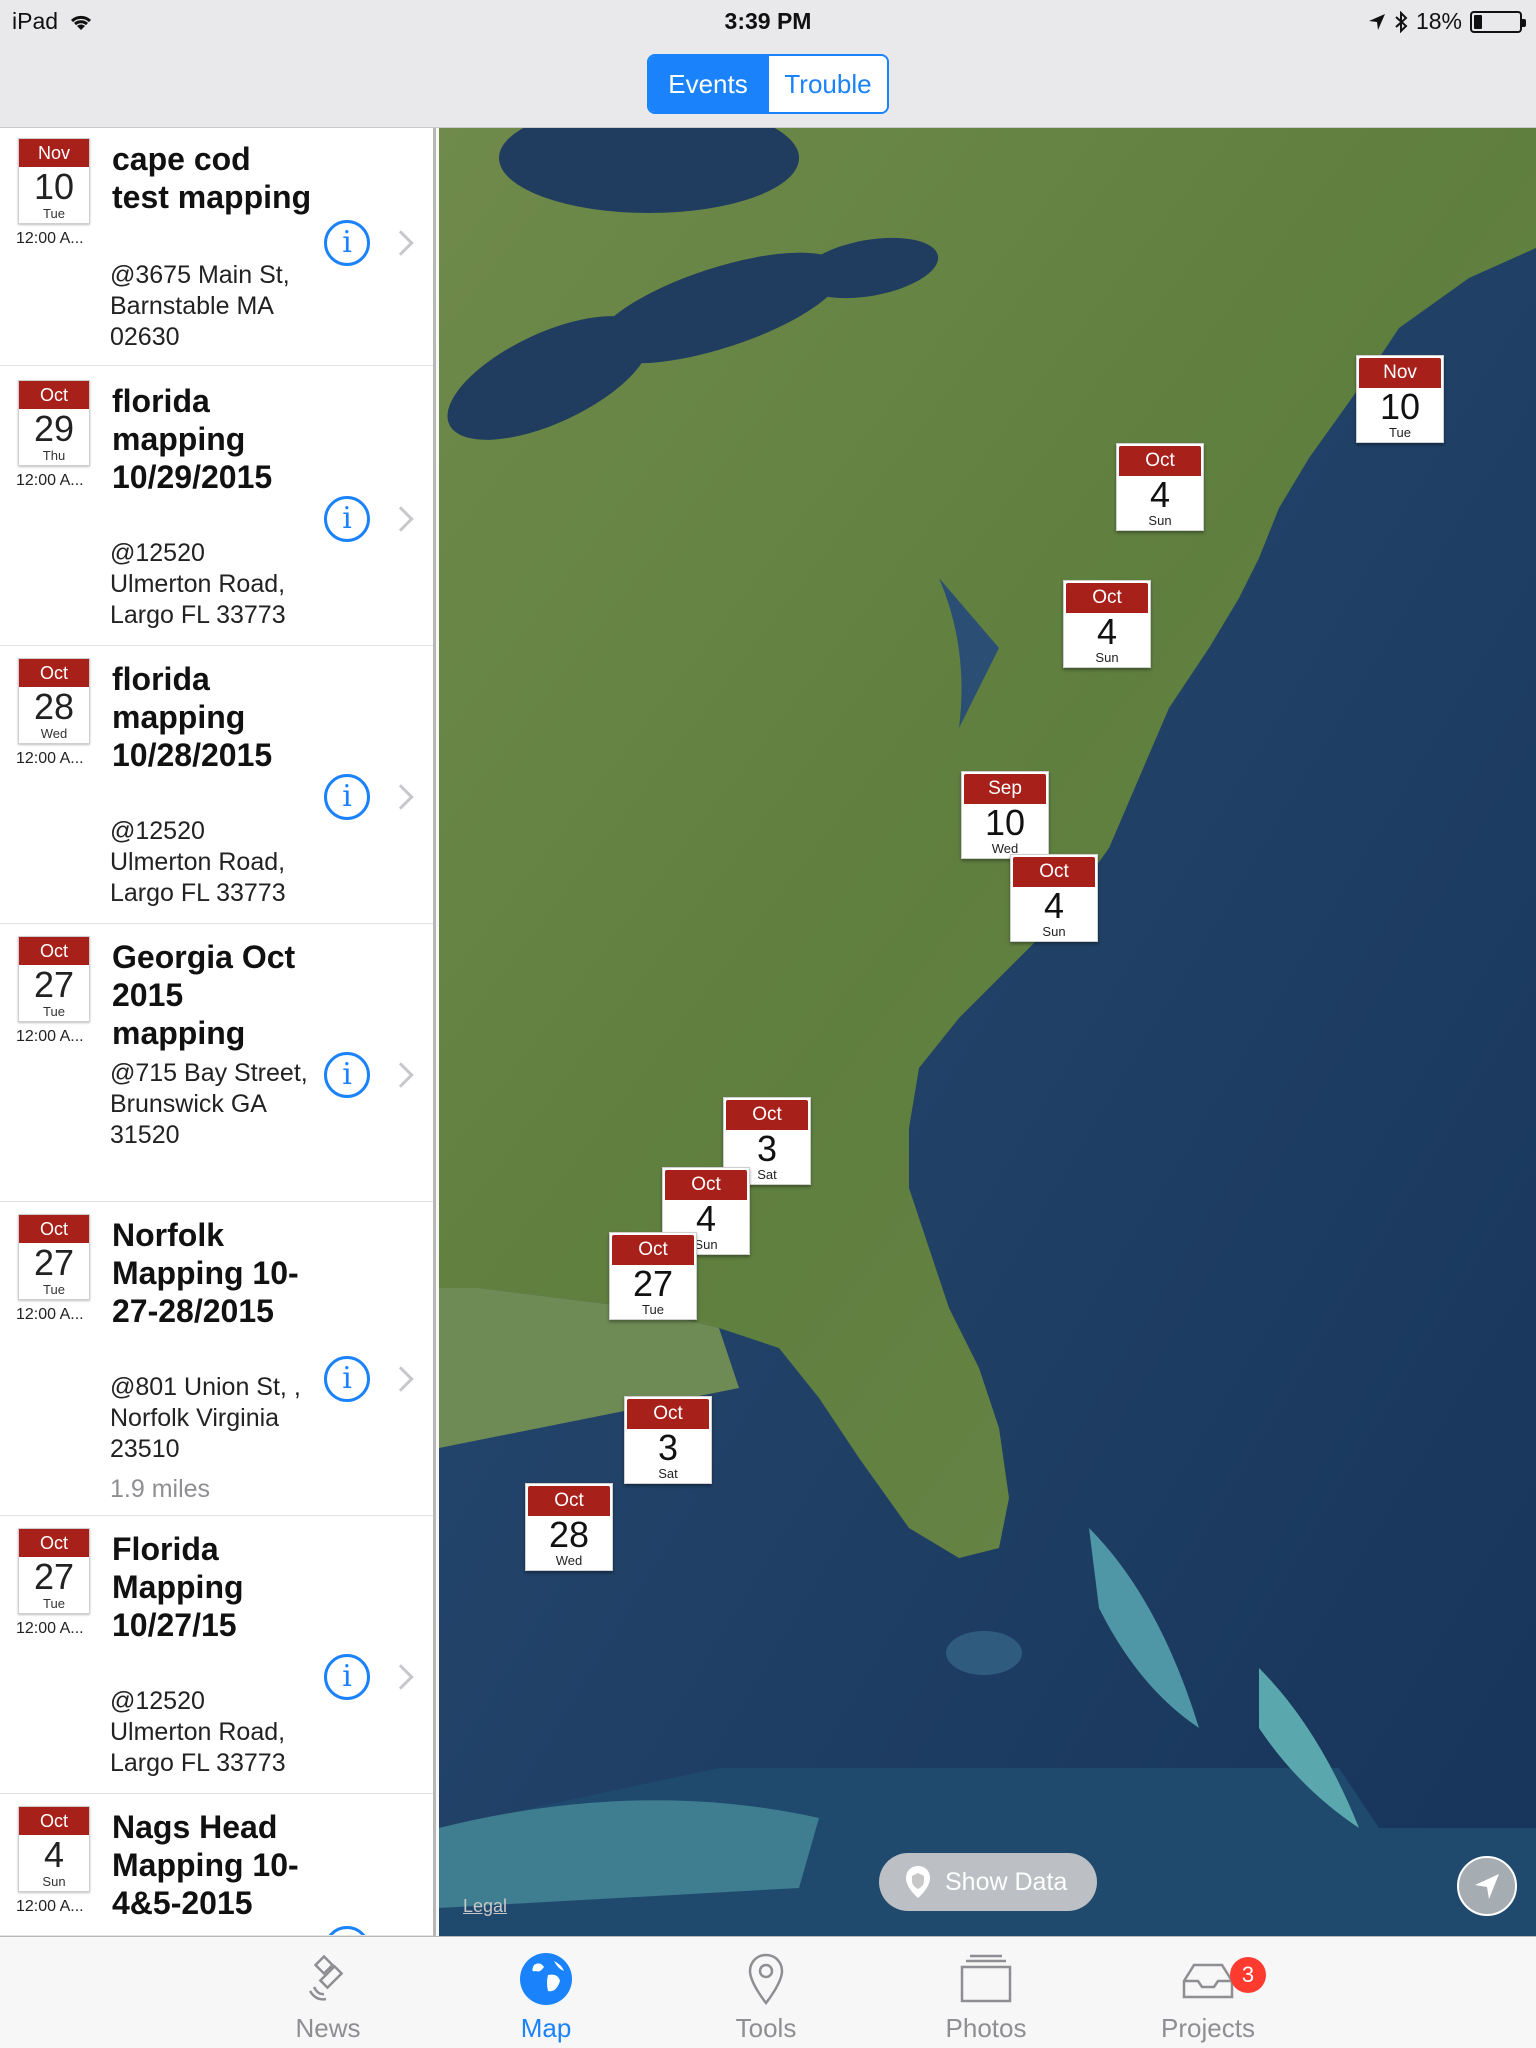  Describe the element at coordinates (204, 995) in the screenshot. I see `event-title: Georgia Oct 2015 mapping` at that location.